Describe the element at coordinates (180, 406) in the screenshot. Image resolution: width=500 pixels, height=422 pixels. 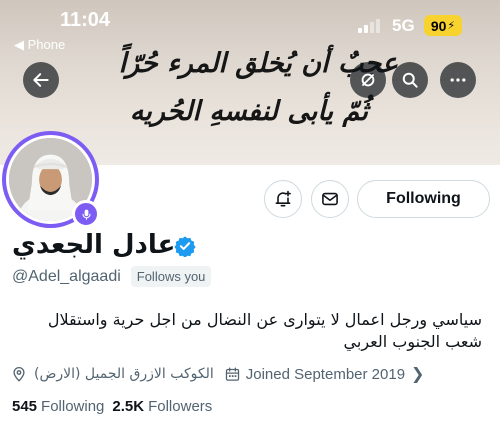
I see `followers-label: Followers` at that location.